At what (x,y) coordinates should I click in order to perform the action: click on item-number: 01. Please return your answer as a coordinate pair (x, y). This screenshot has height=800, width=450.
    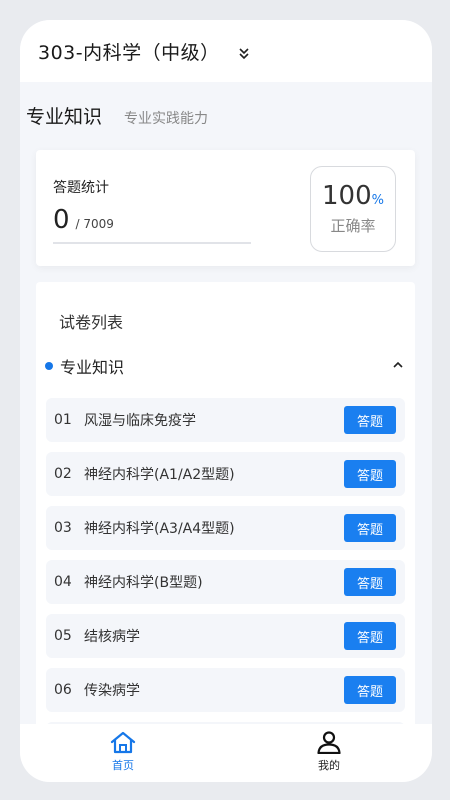
    Looking at the image, I should click on (63, 420).